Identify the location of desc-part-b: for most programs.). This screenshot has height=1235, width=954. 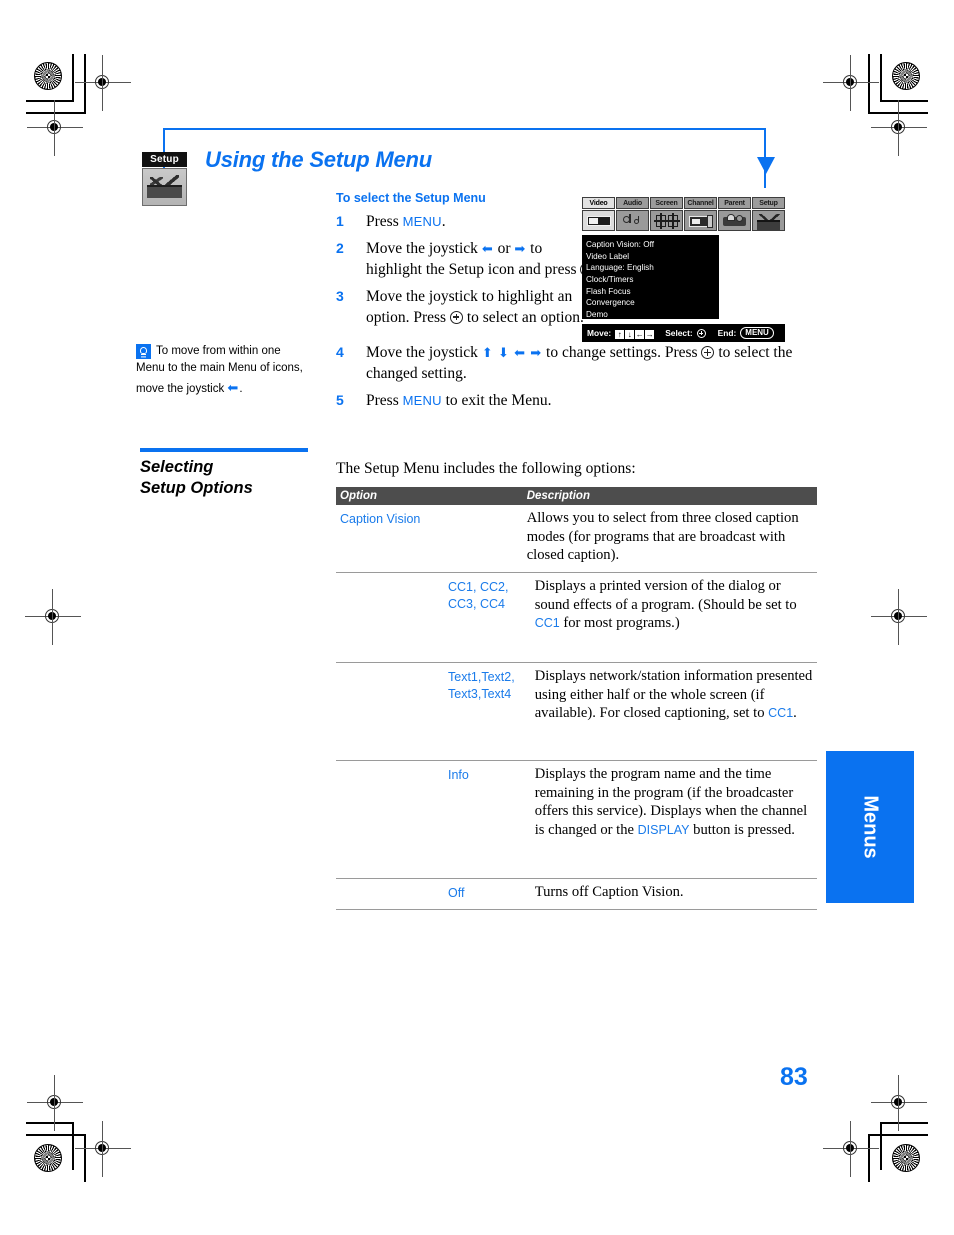
(619, 623).